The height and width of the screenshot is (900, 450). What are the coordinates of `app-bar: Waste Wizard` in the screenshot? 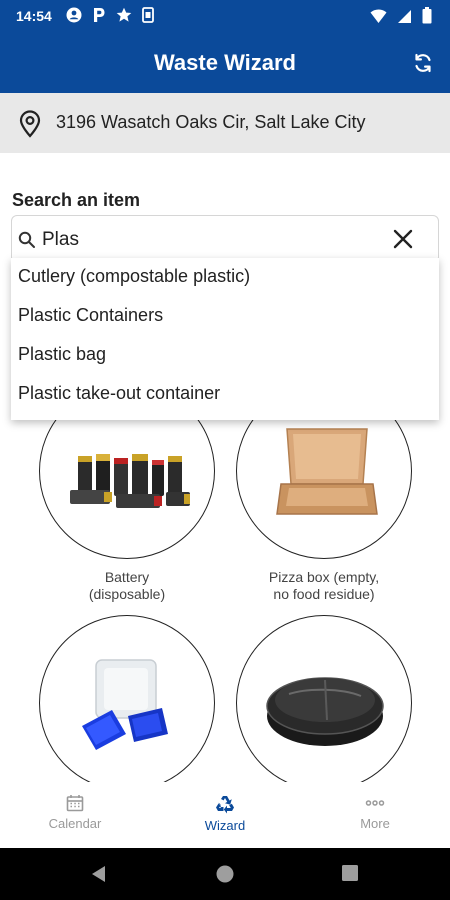 It's located at (225, 63).